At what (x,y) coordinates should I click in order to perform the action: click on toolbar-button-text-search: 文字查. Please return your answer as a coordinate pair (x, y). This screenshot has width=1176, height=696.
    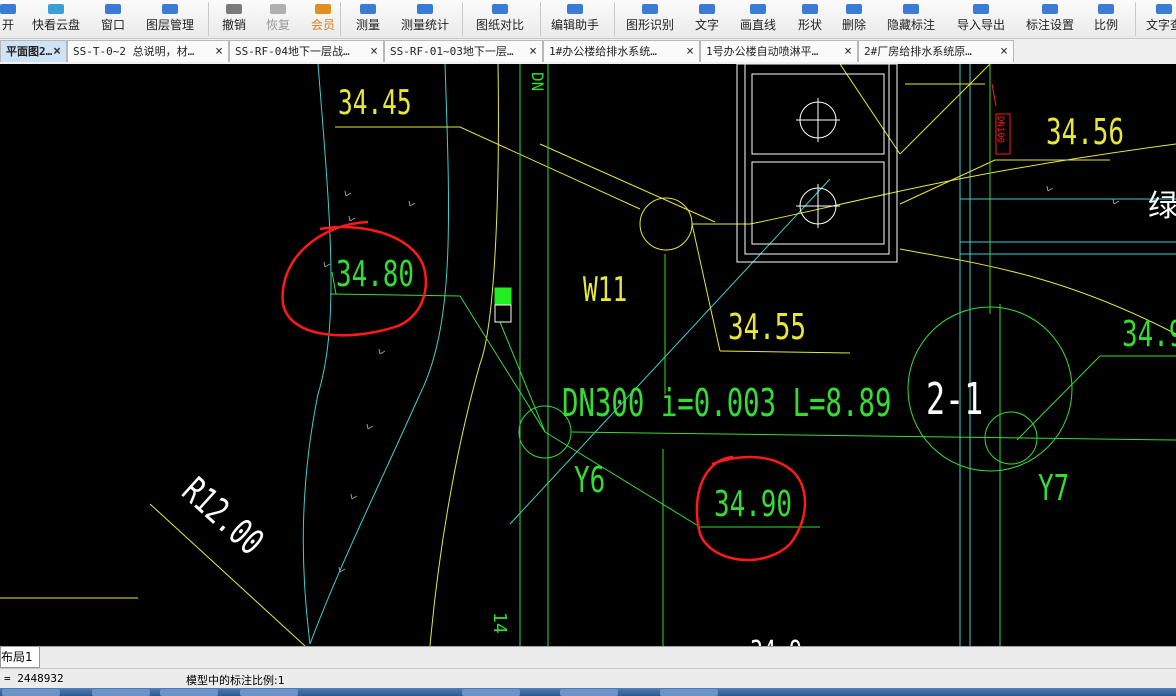
    Looking at the image, I should click on (1161, 19).